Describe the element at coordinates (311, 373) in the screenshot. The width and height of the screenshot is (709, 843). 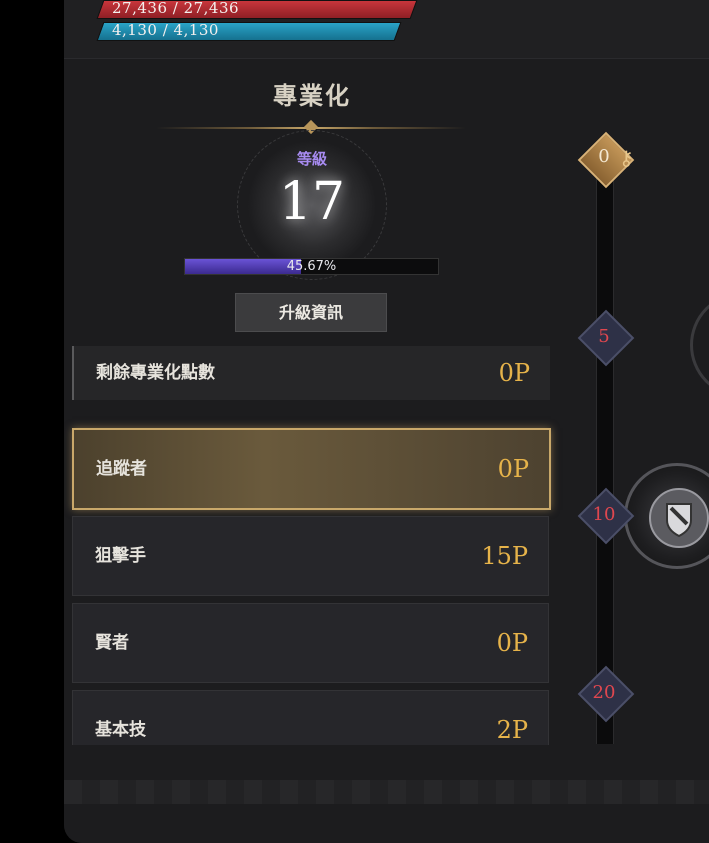
I see `remaining-points-row: 剩餘專業化點數 0P` at that location.